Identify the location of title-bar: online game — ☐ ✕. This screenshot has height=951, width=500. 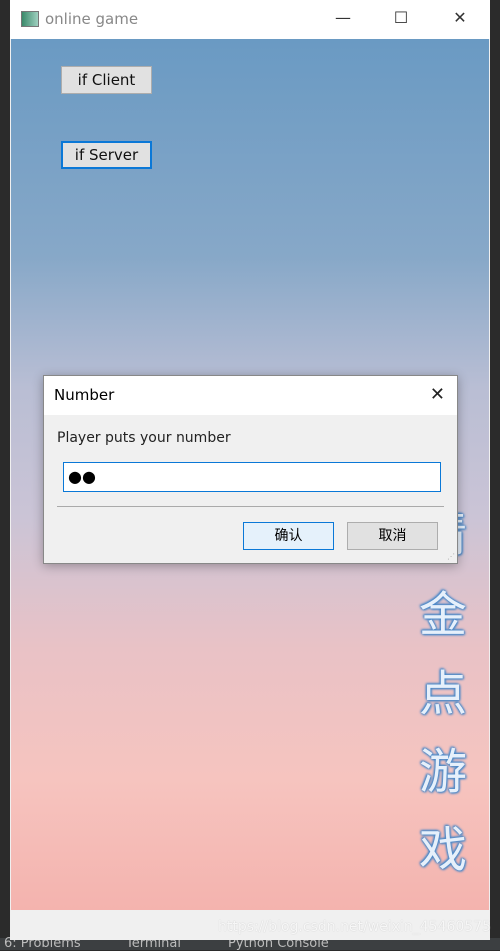
(250, 19).